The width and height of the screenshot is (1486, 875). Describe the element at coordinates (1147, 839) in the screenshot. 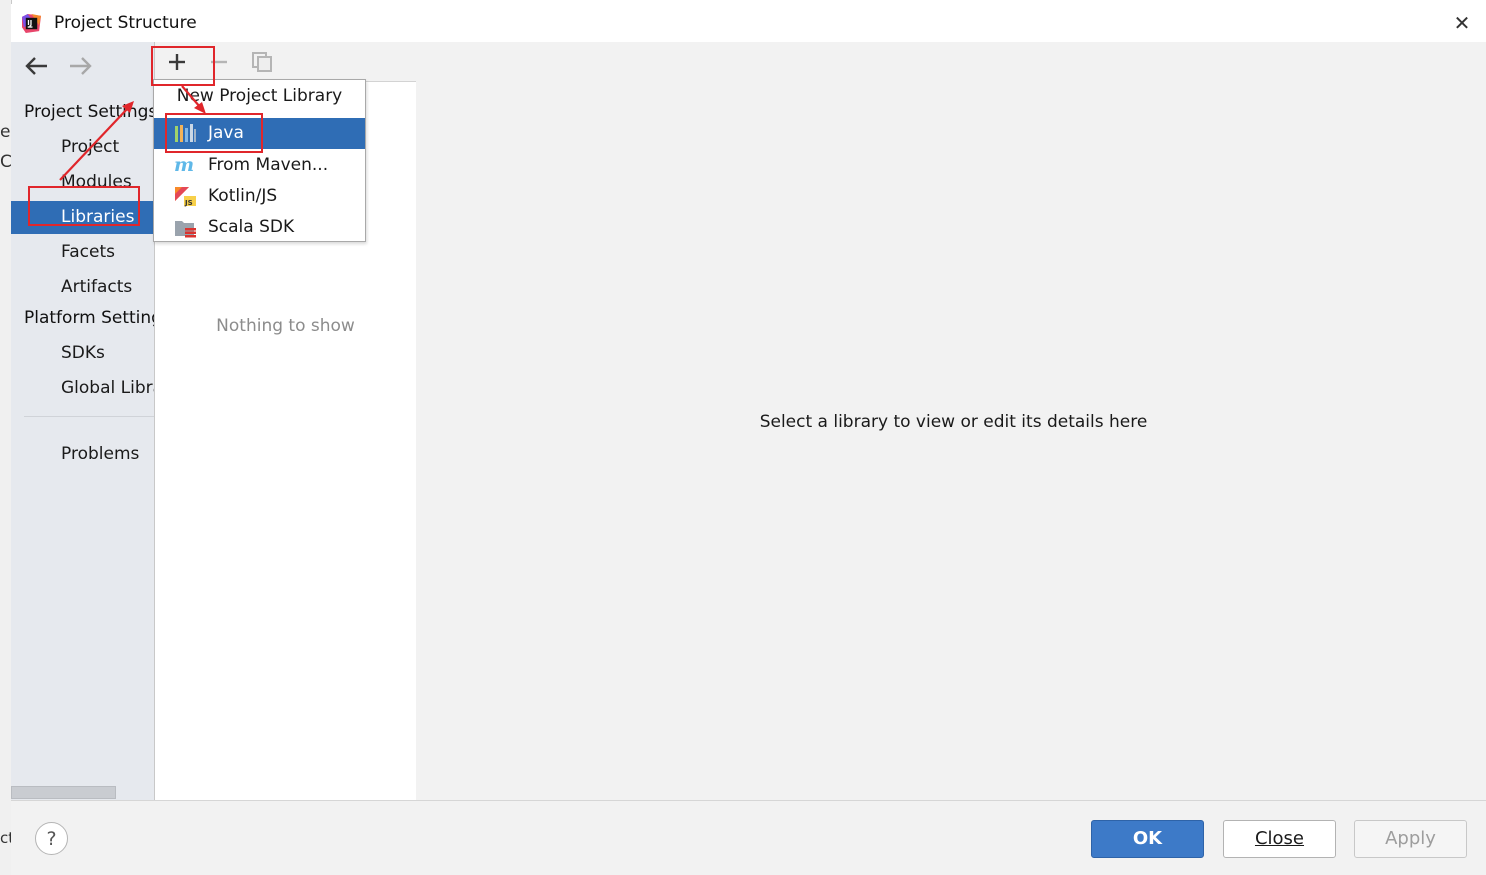

I see `ok-button: OK` at that location.